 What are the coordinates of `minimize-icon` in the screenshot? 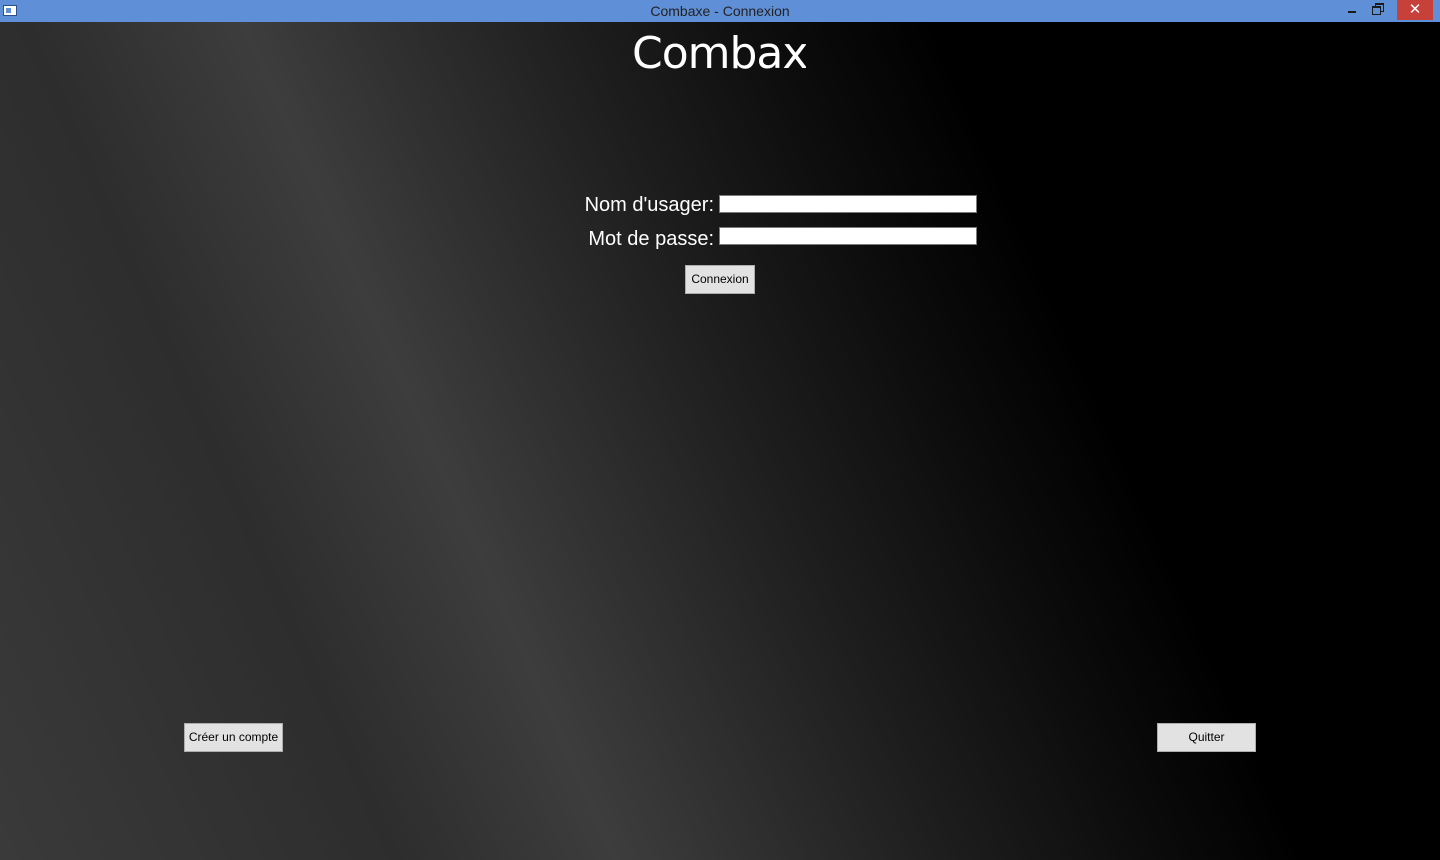 It's located at (1352, 12).